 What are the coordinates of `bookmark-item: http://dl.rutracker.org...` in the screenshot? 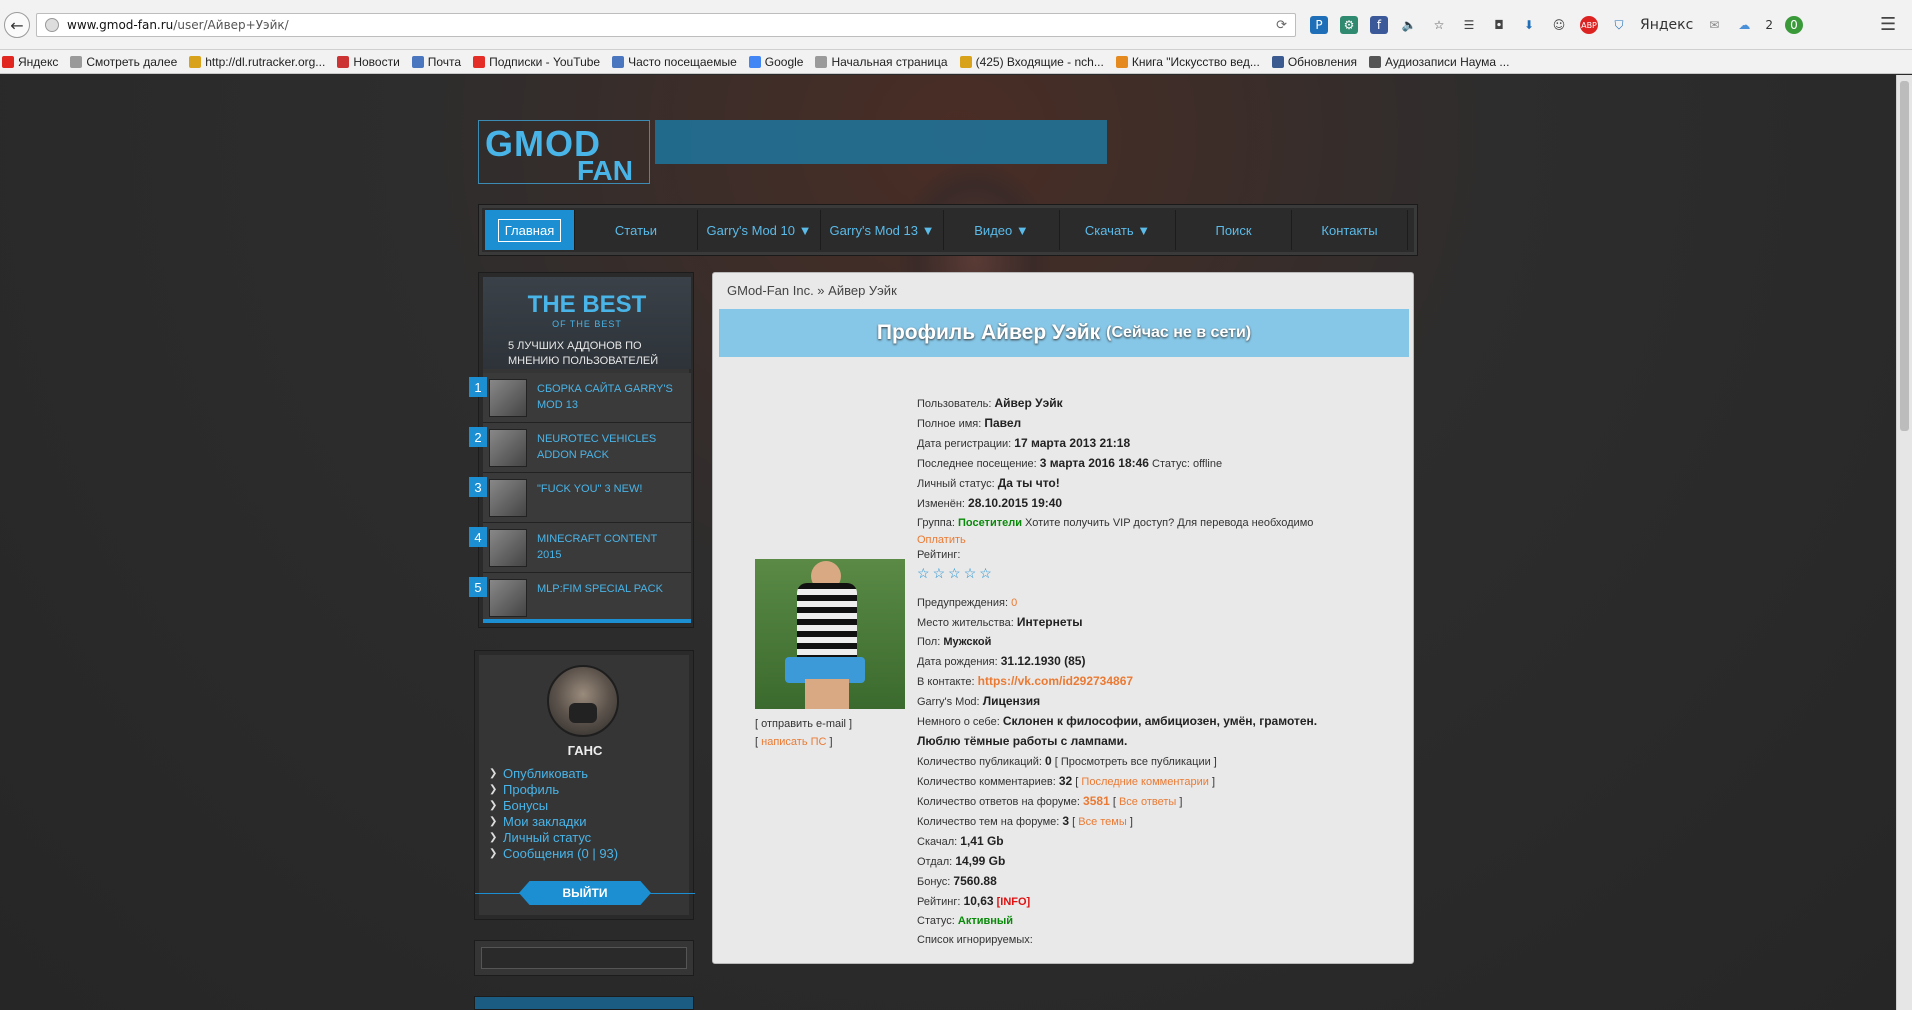 It's located at (257, 62).